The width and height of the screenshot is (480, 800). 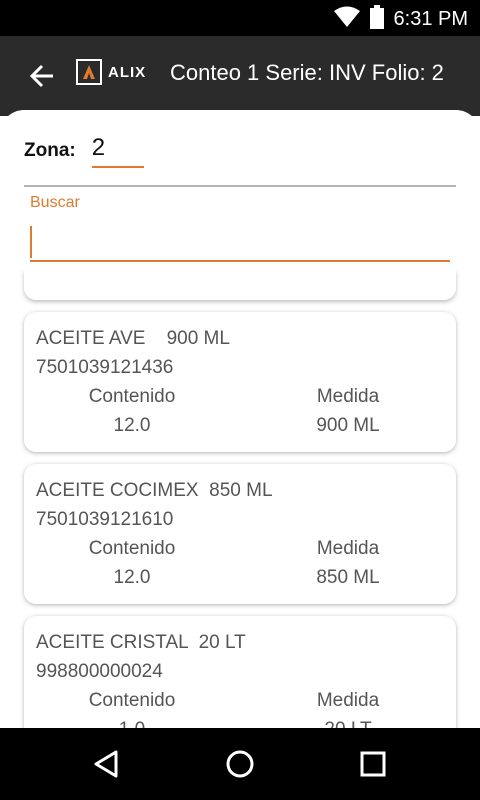 I want to click on product-name: ACEITE CRISTAL 20 LT, so click(x=141, y=642).